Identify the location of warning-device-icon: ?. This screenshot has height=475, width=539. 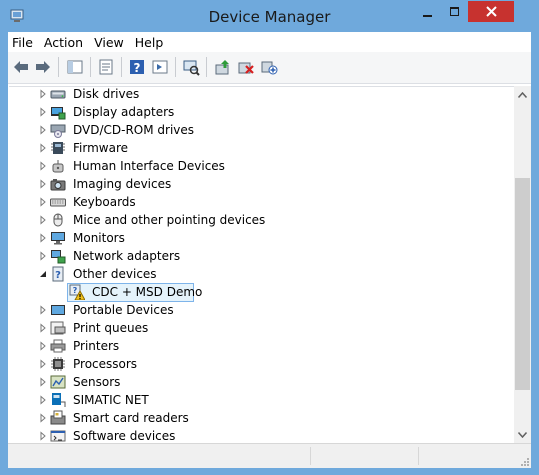
(77, 292).